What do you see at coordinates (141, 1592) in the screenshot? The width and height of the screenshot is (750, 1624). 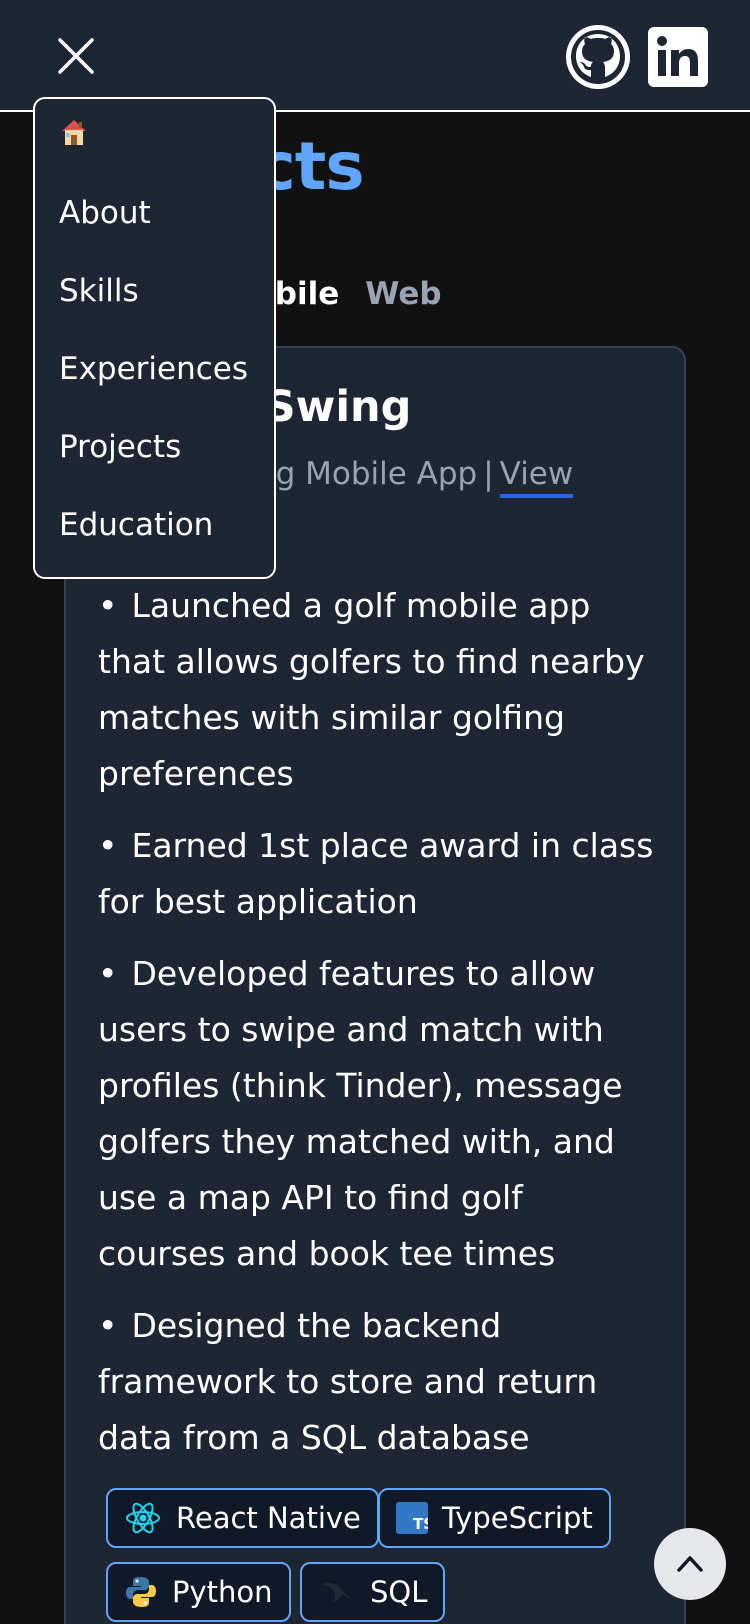 I see `python-icon` at bounding box center [141, 1592].